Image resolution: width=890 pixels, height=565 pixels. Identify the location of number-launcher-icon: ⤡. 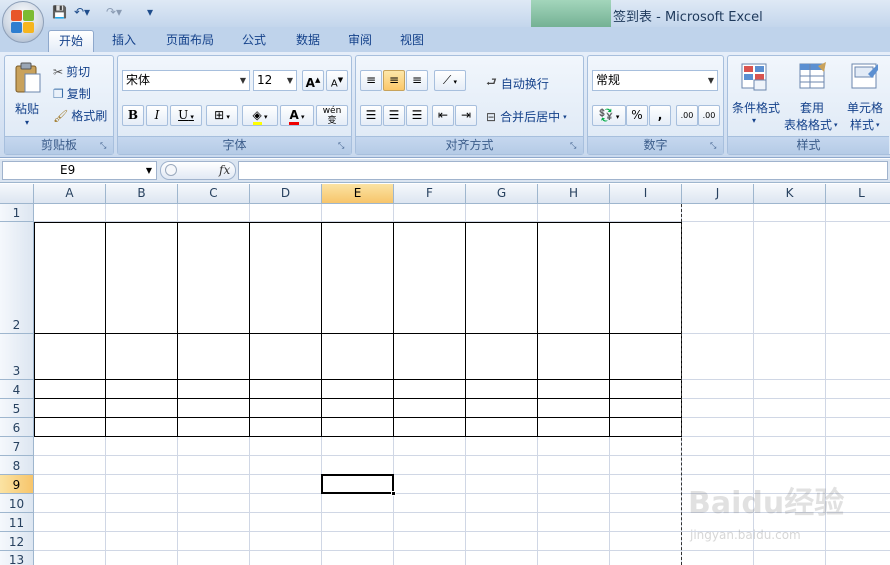
(715, 146).